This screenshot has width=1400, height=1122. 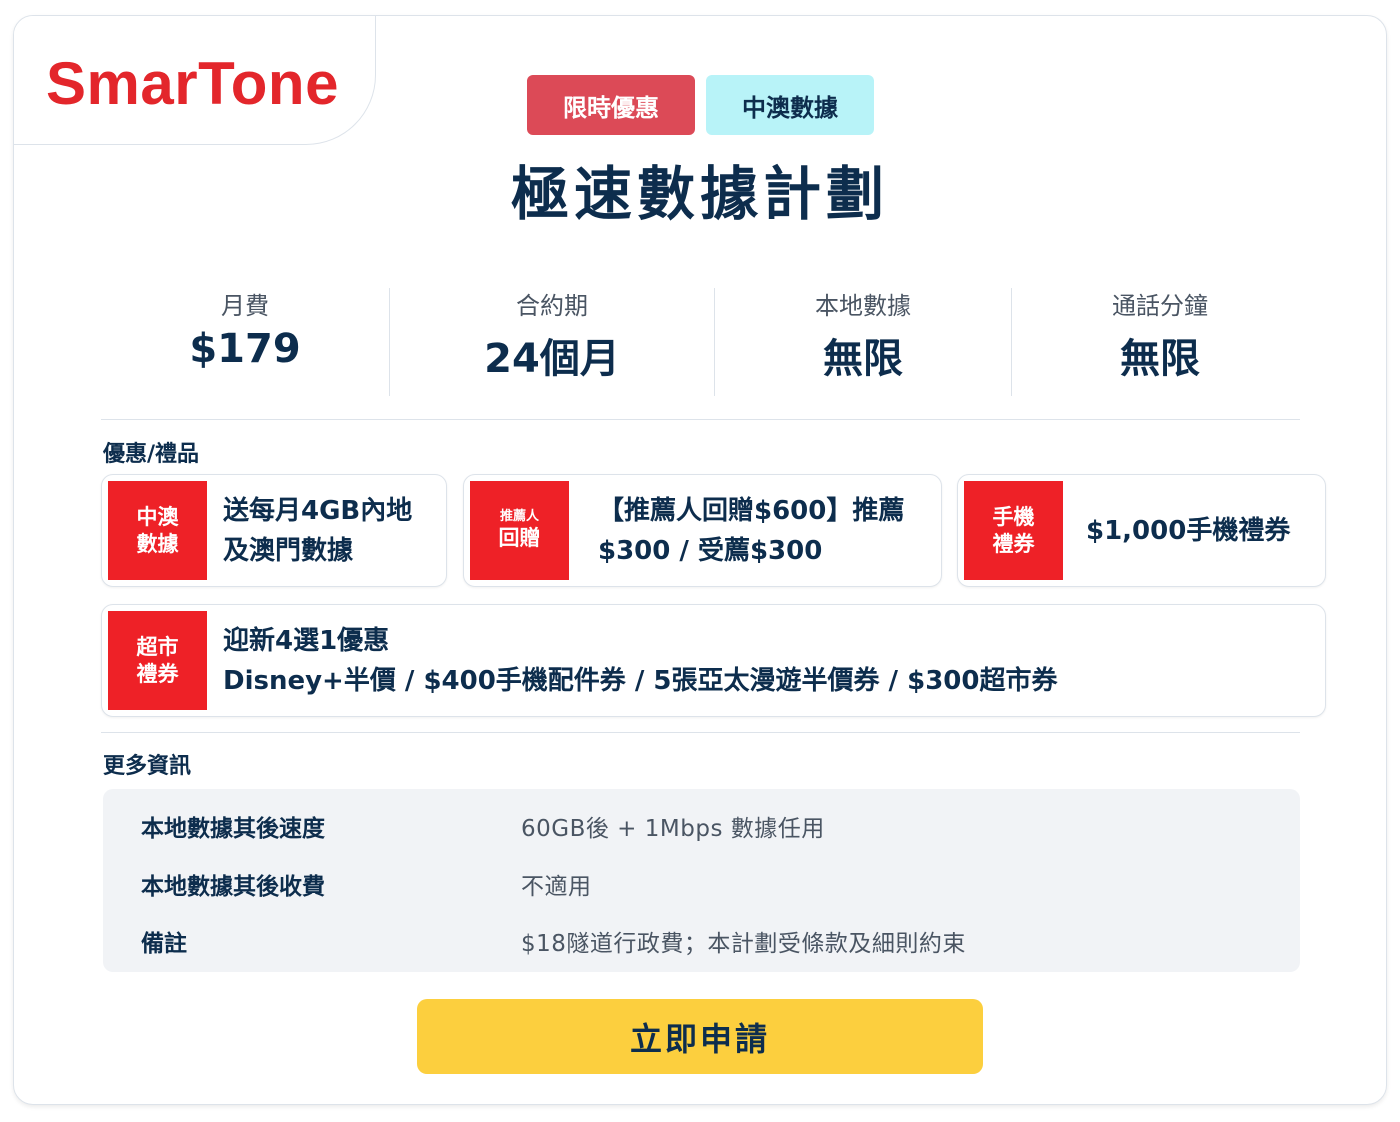 I want to click on info-value: $18隧道行政費；本計劃受條款及細則約束, so click(x=743, y=944).